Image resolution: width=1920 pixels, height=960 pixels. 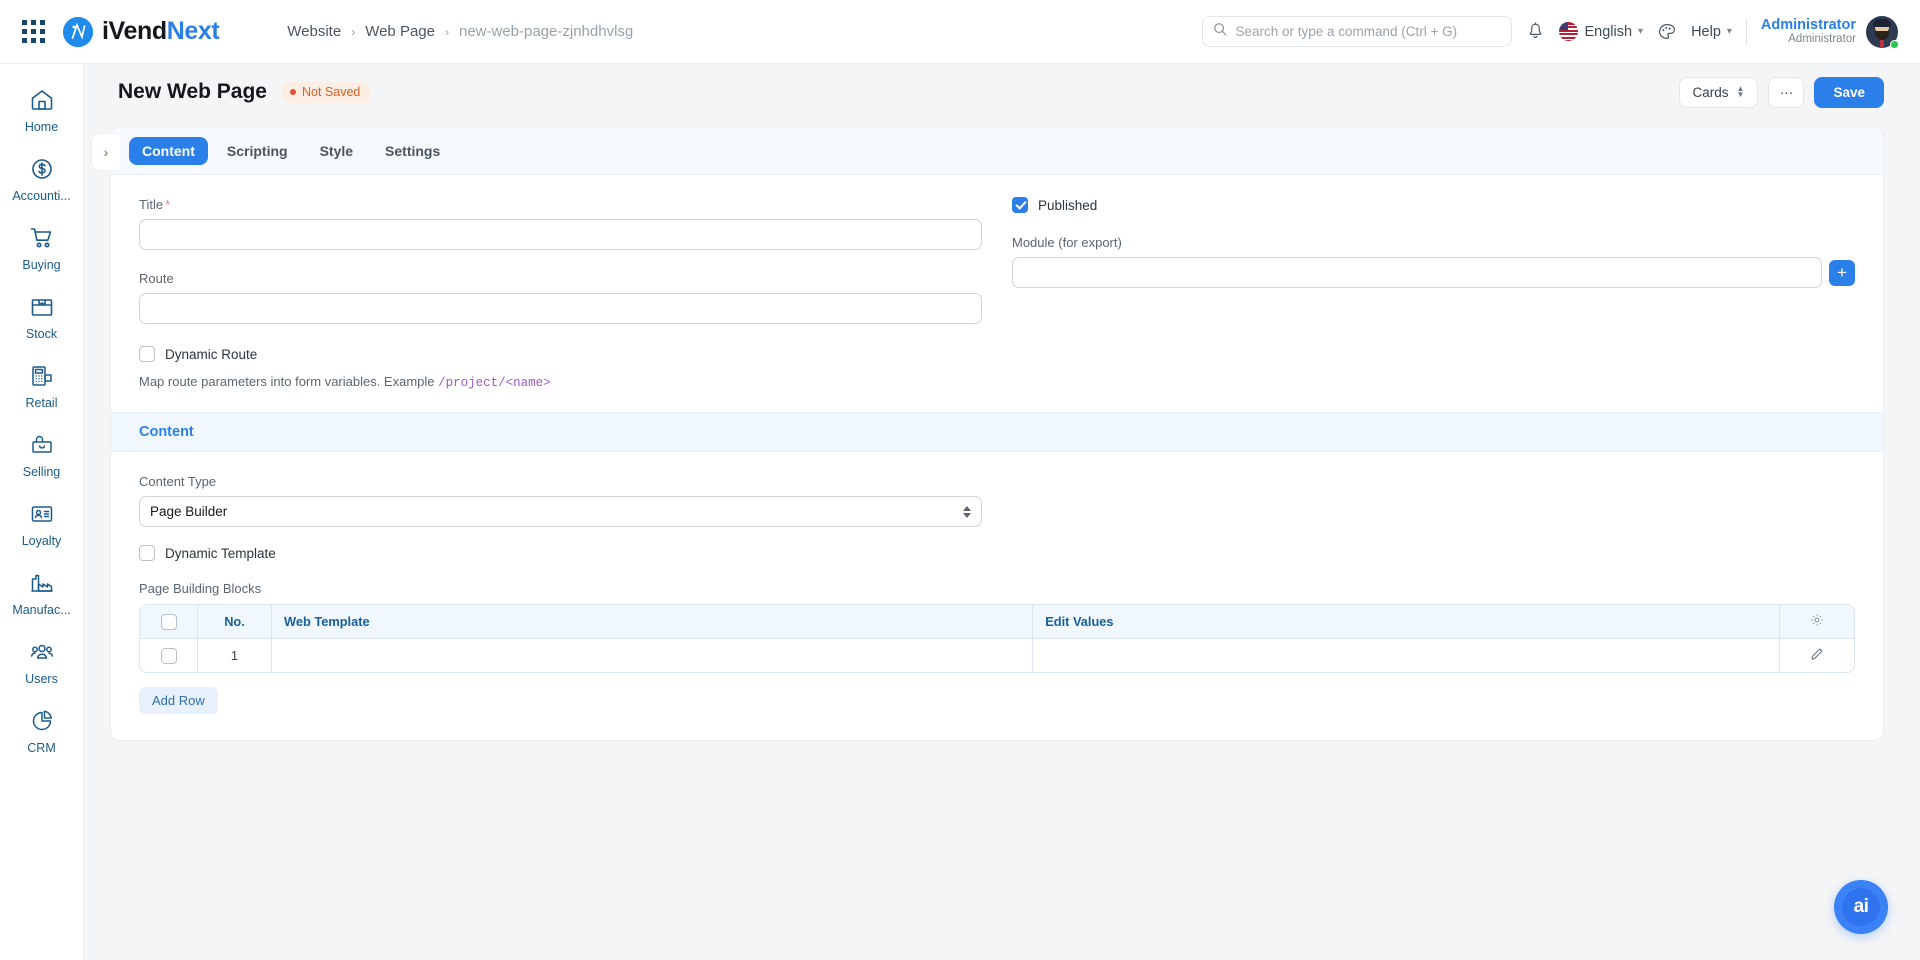 What do you see at coordinates (1817, 621) in the screenshot?
I see `table-settings-button` at bounding box center [1817, 621].